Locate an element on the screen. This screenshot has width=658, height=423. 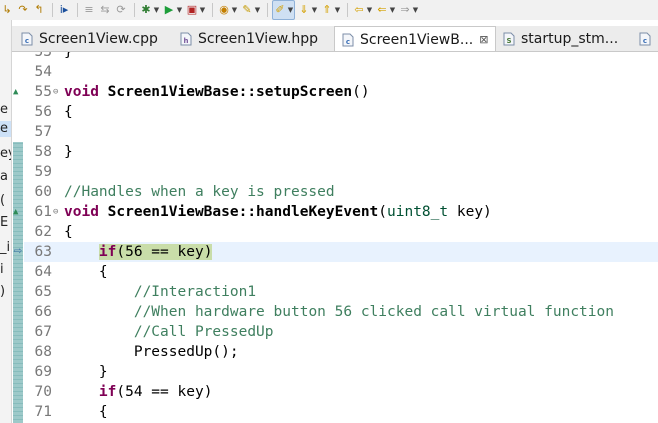
outline-item: i is located at coordinates (5, 270).